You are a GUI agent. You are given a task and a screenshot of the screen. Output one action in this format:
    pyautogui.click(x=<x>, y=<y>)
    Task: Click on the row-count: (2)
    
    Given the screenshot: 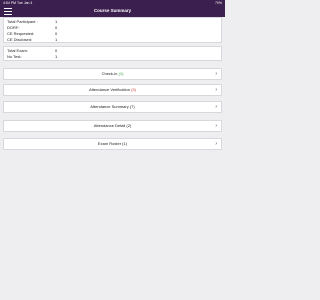 What is the action you would take?
    pyautogui.click(x=129, y=125)
    